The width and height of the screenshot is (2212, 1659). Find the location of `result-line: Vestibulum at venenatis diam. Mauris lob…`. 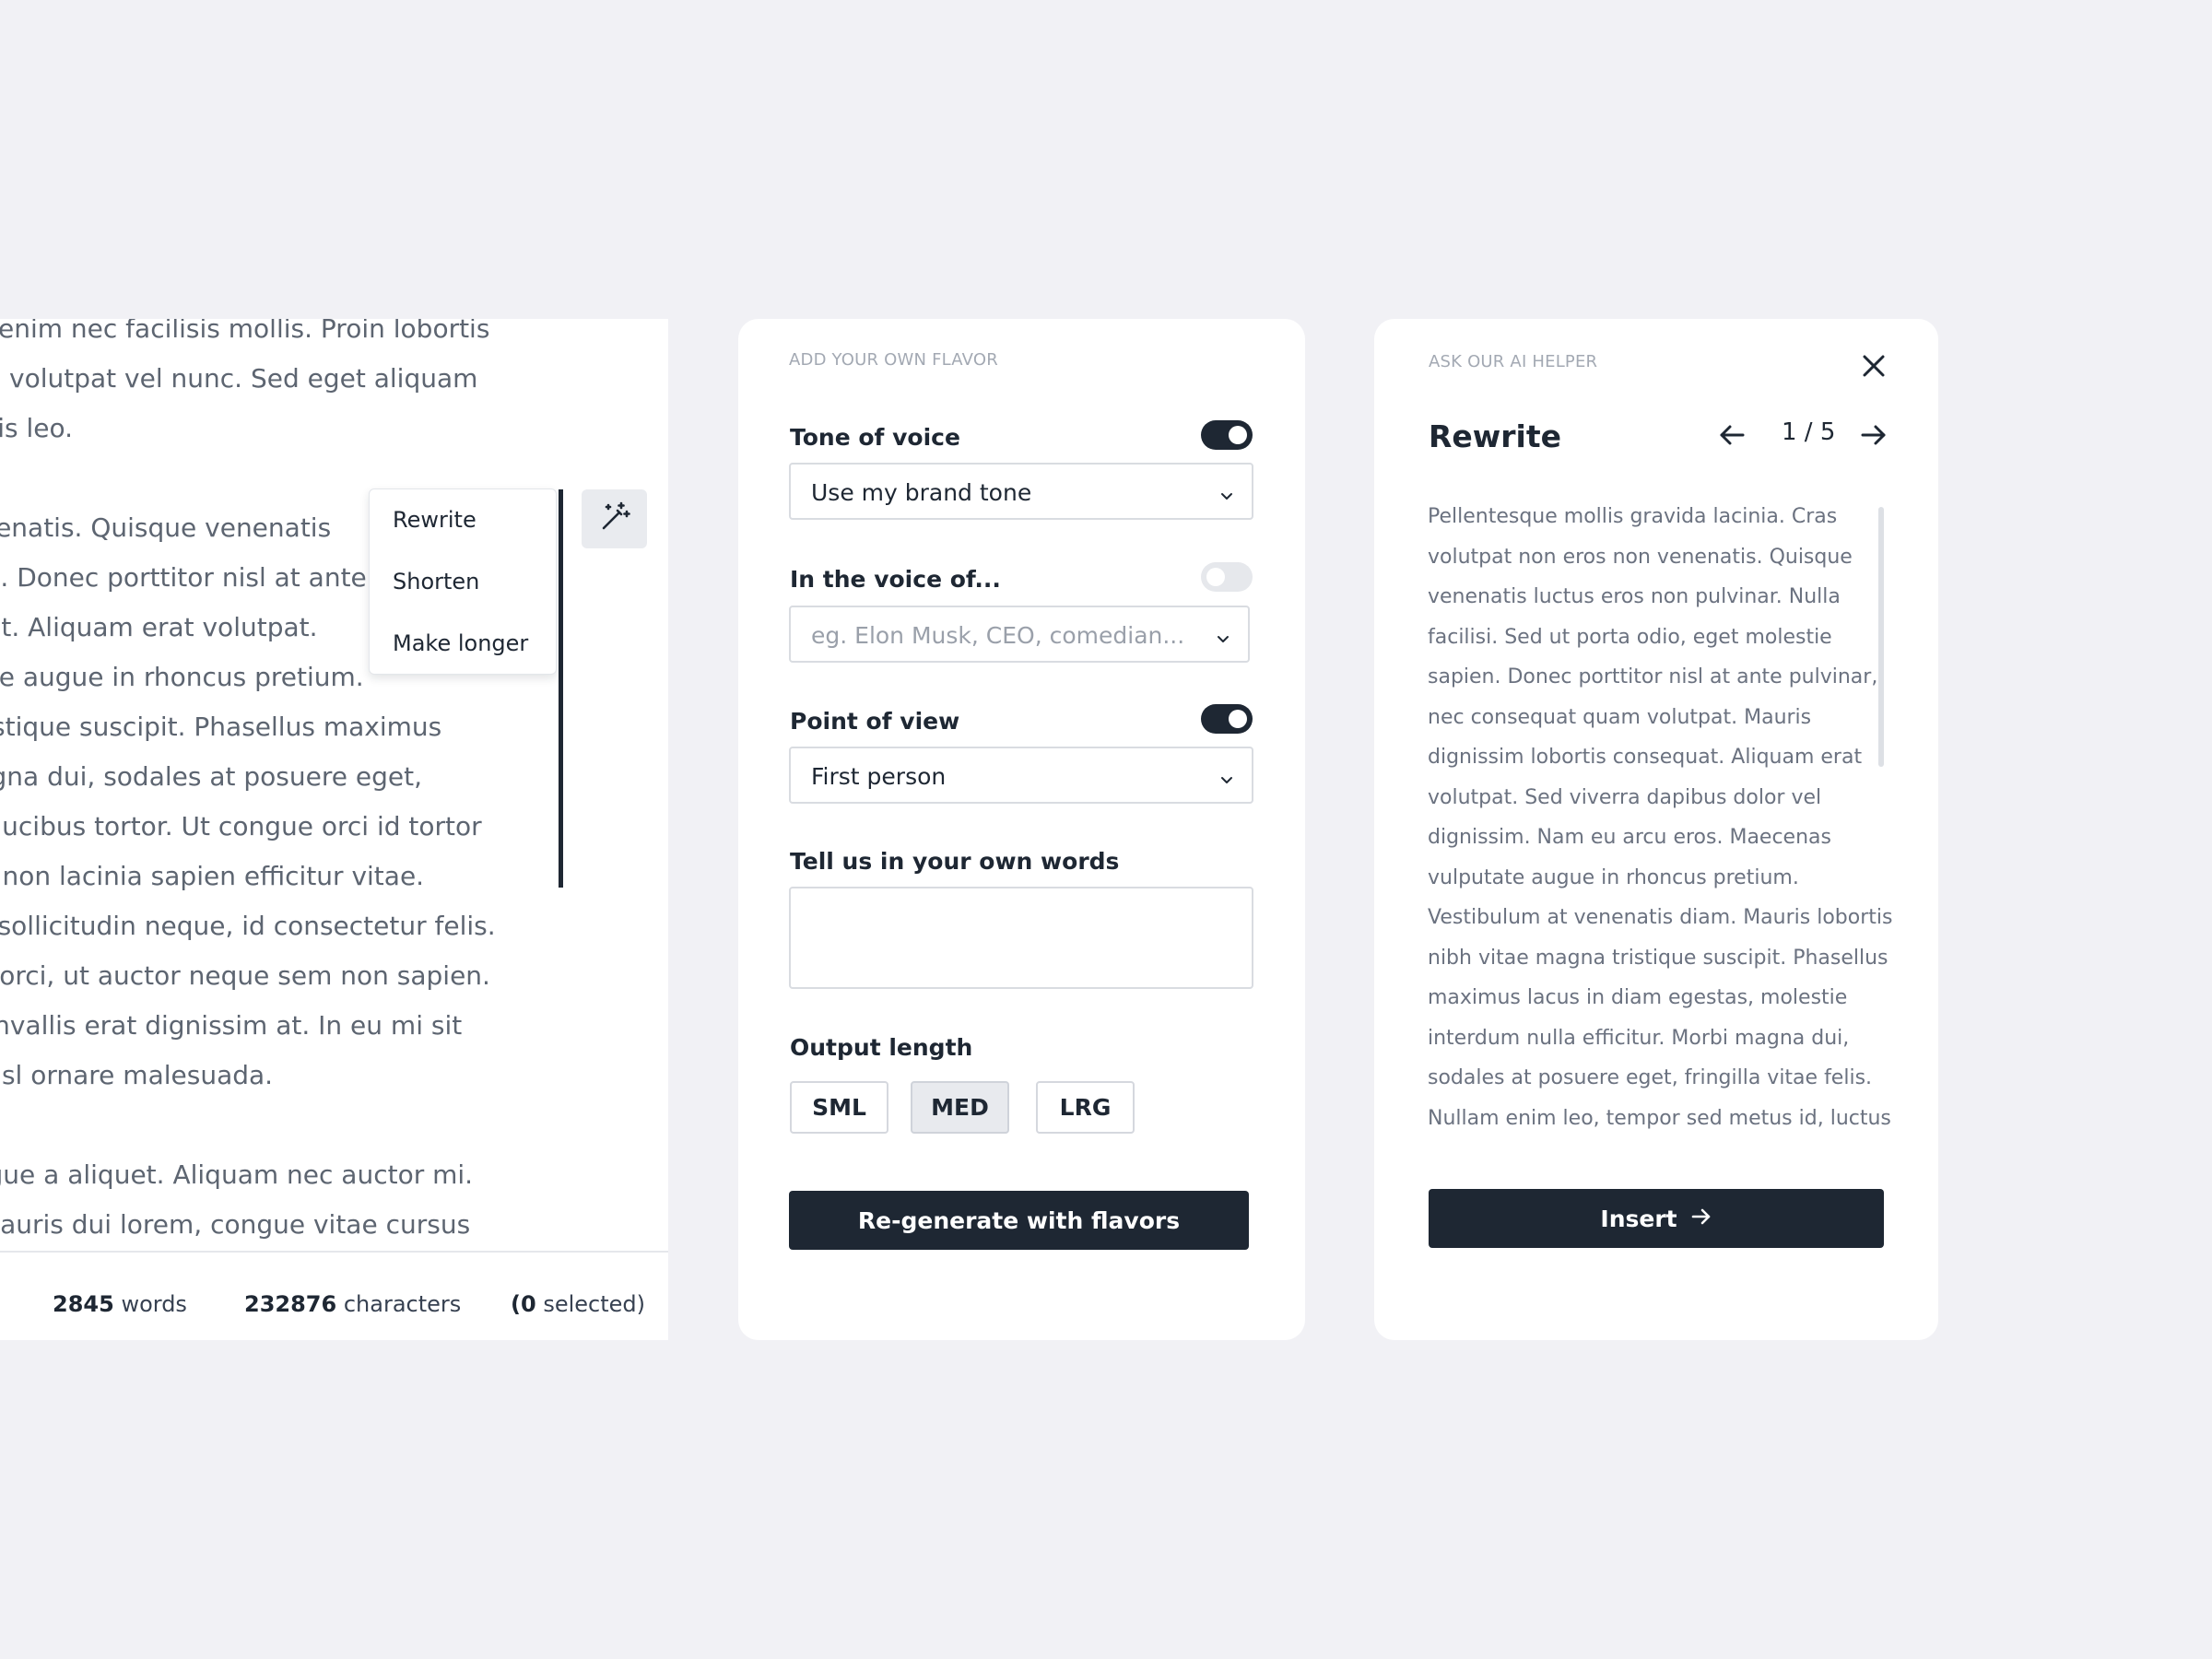

result-line: Vestibulum at venenatis diam. Mauris lob… is located at coordinates (1660, 917).